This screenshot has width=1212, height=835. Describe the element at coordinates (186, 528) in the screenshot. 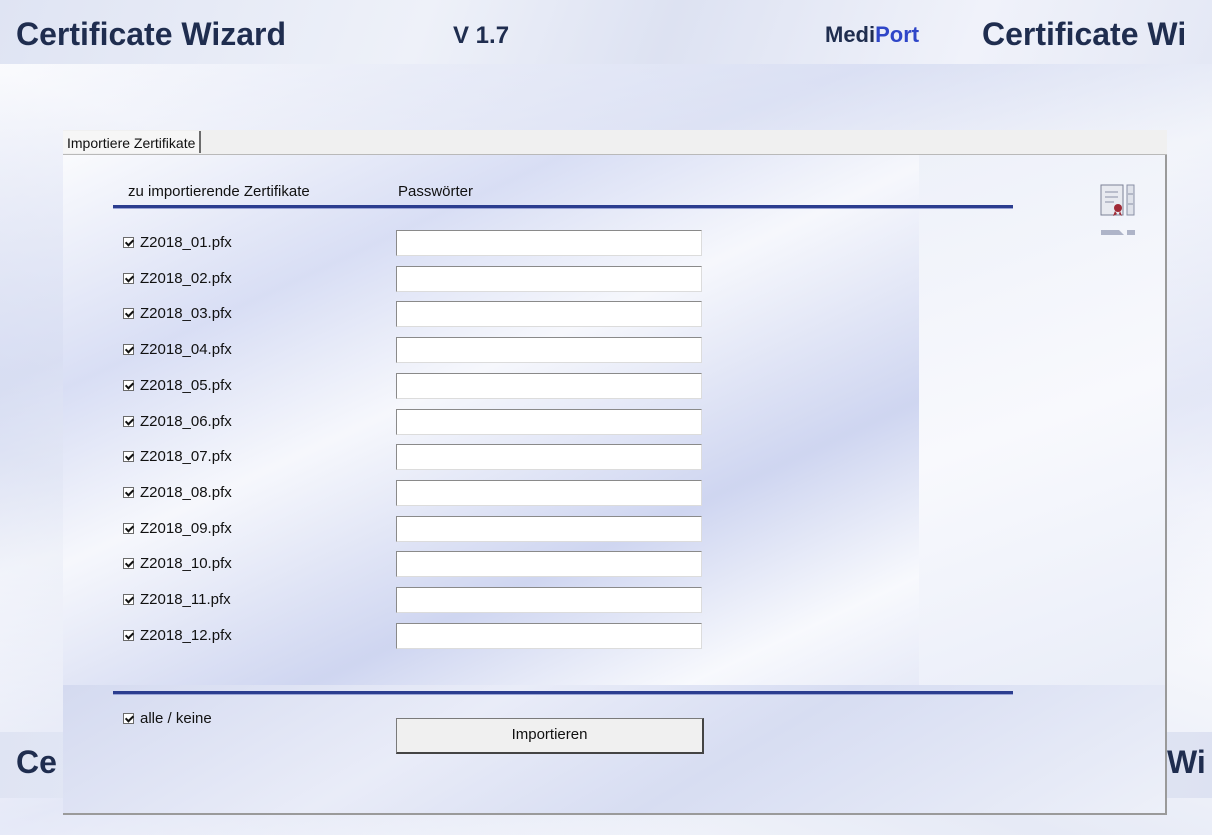

I see `certificate-filename: Z2018_09.pfx` at that location.